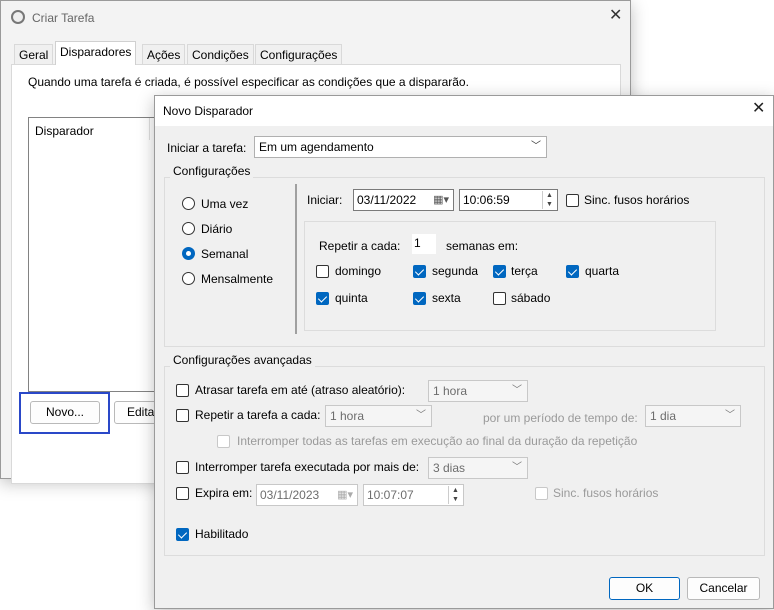  Describe the element at coordinates (524, 271) in the screenshot. I see `day-terca-label: terça` at that location.